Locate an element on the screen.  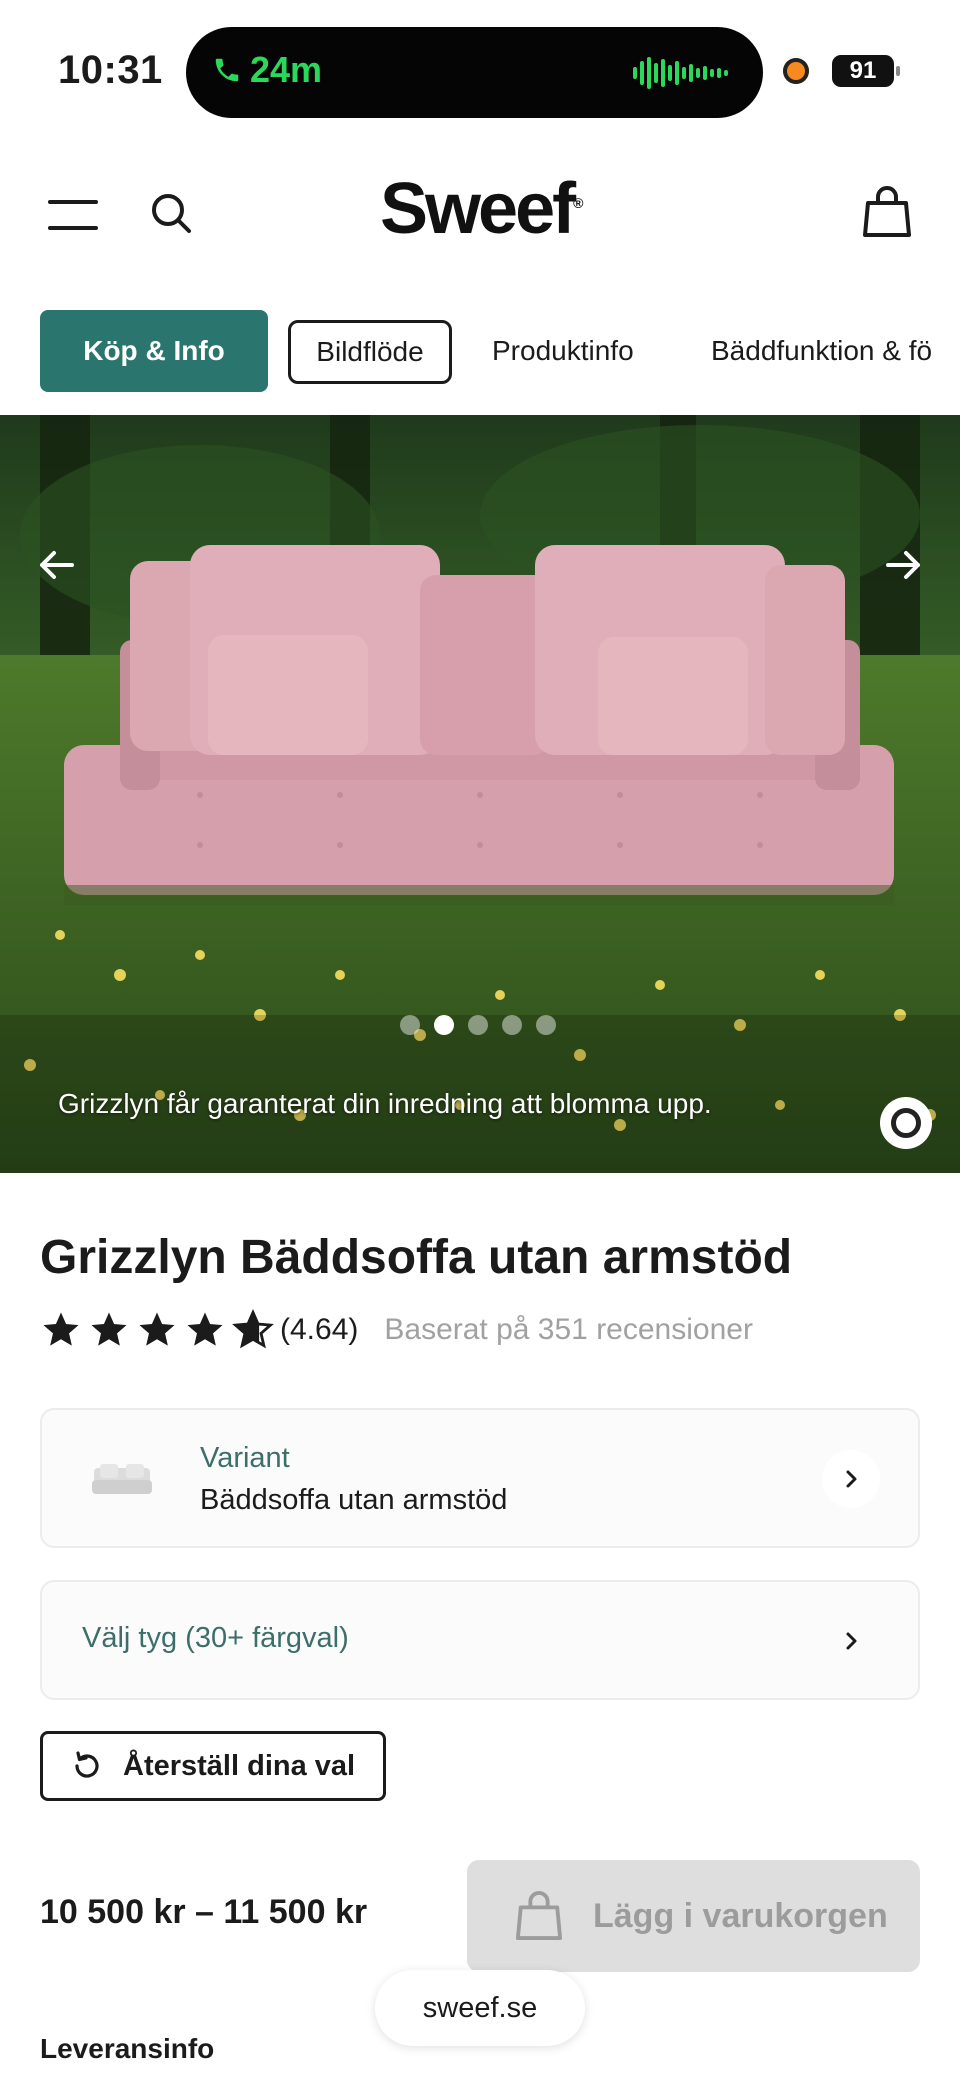
image-zoom-icon is located at coordinates (906, 1123).